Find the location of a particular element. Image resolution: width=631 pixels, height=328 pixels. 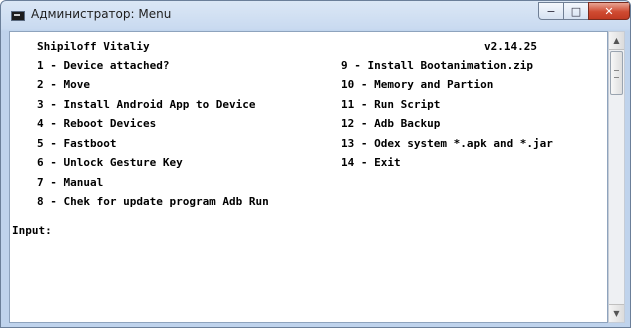

menu-item-14: 14 - Exit is located at coordinates (371, 162).